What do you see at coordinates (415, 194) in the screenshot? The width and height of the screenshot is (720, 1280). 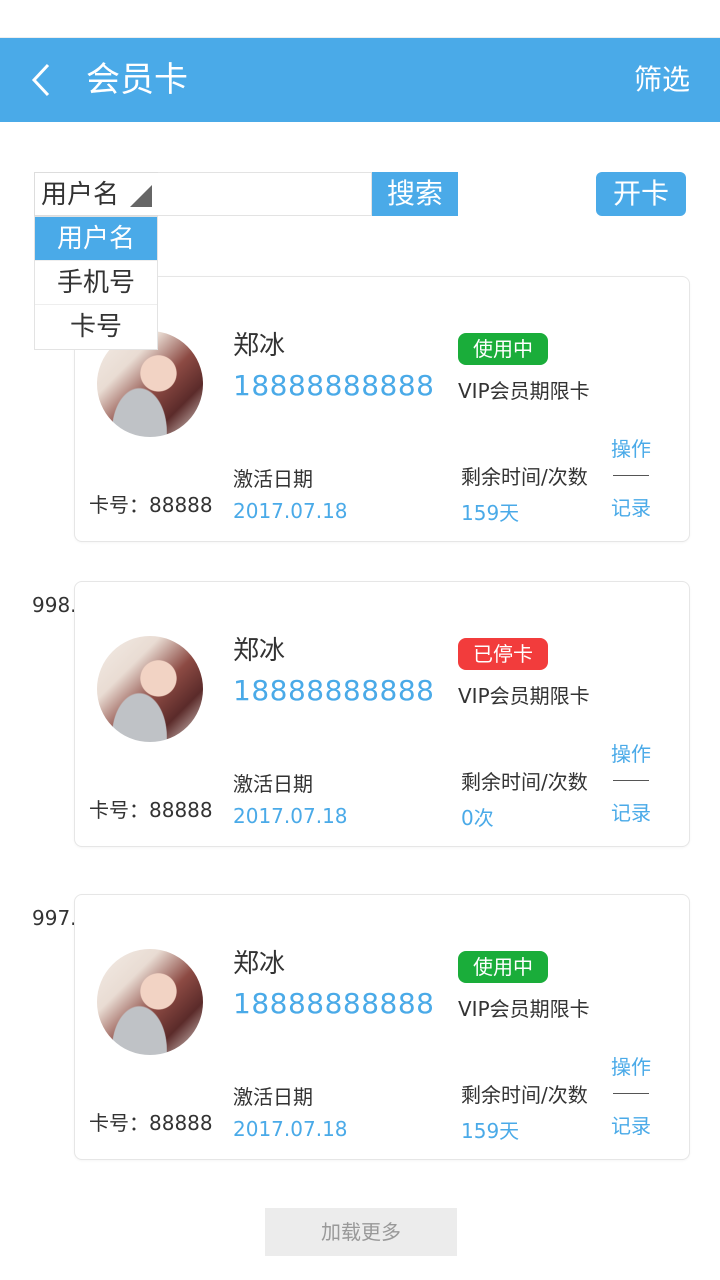 I see `search-button: 搜索` at bounding box center [415, 194].